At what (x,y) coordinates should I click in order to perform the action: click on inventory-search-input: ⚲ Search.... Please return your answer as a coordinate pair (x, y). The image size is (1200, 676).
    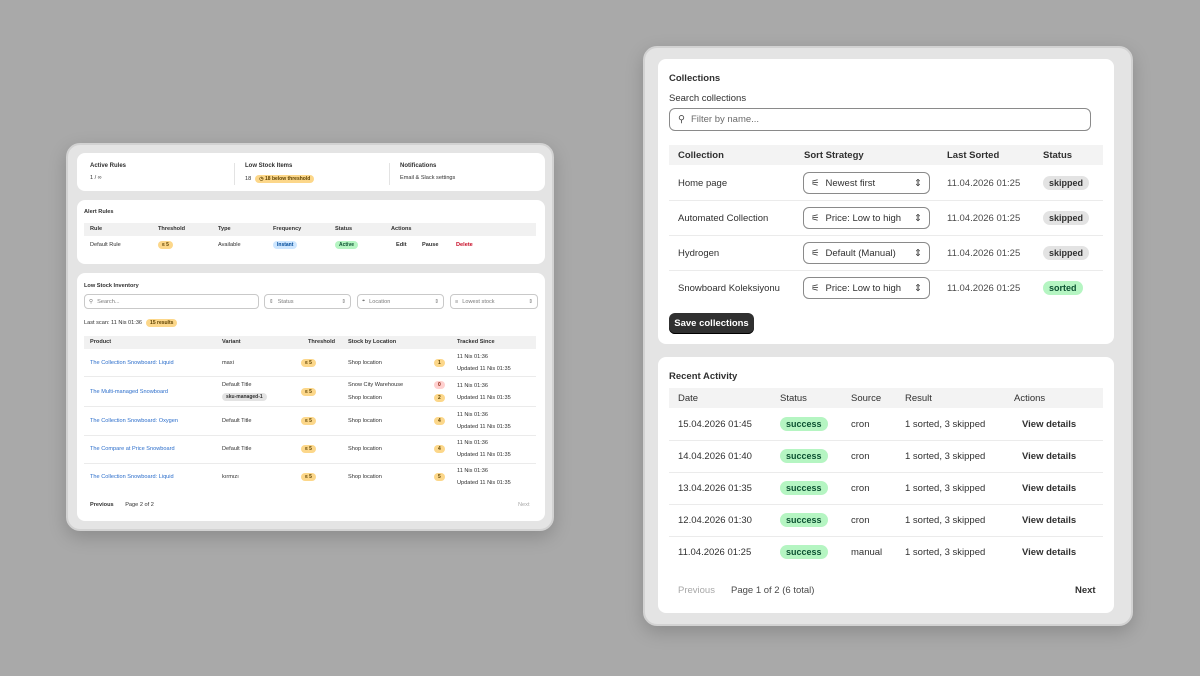
    Looking at the image, I should click on (171, 301).